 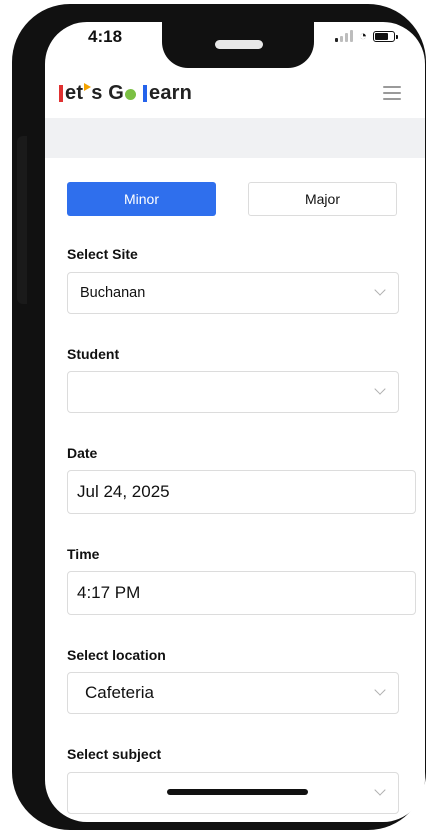 I want to click on location-select: Cafeteria, so click(x=233, y=693).